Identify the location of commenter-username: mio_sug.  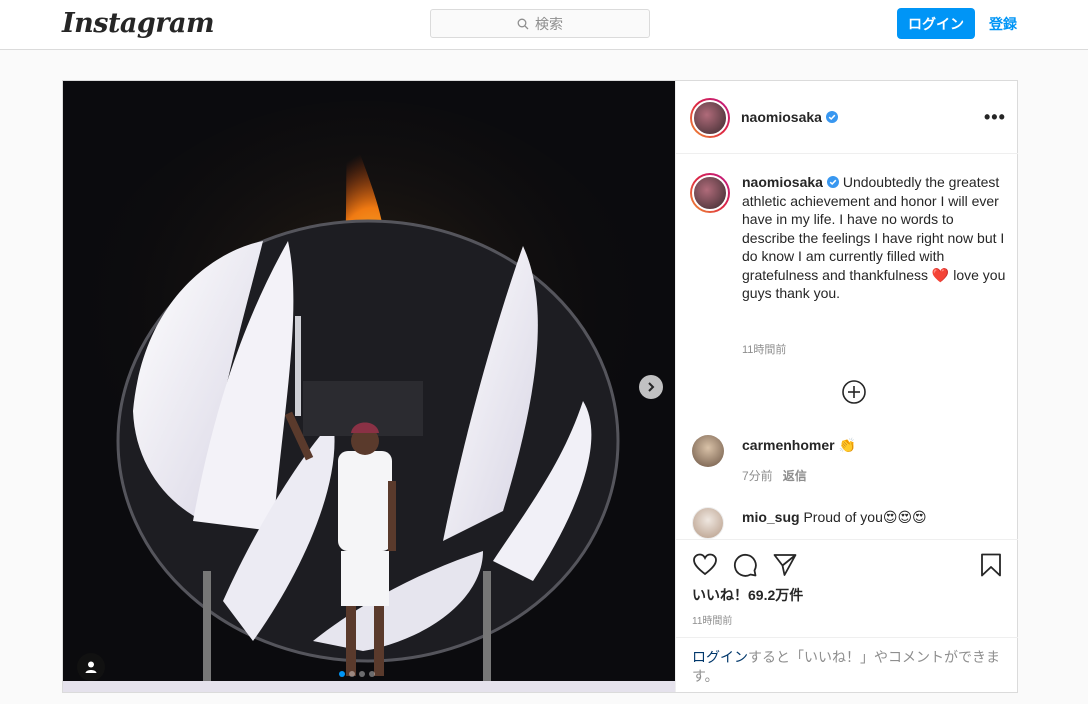
(771, 517).